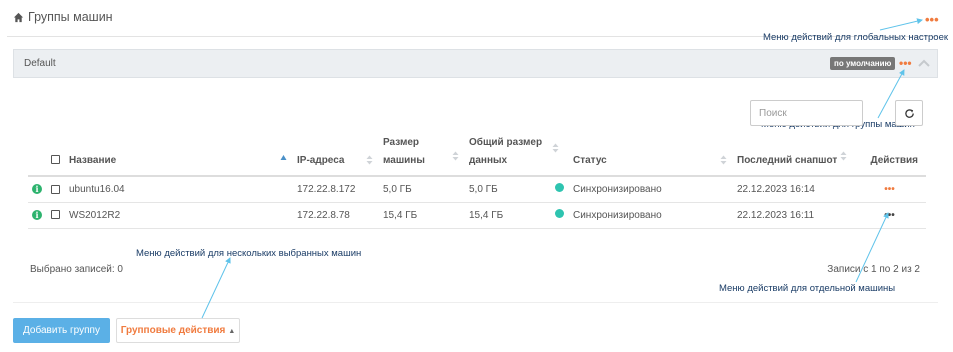 This screenshot has width=953, height=352. What do you see at coordinates (216, 288) in the screenshot?
I see `arrow-multiple` at bounding box center [216, 288].